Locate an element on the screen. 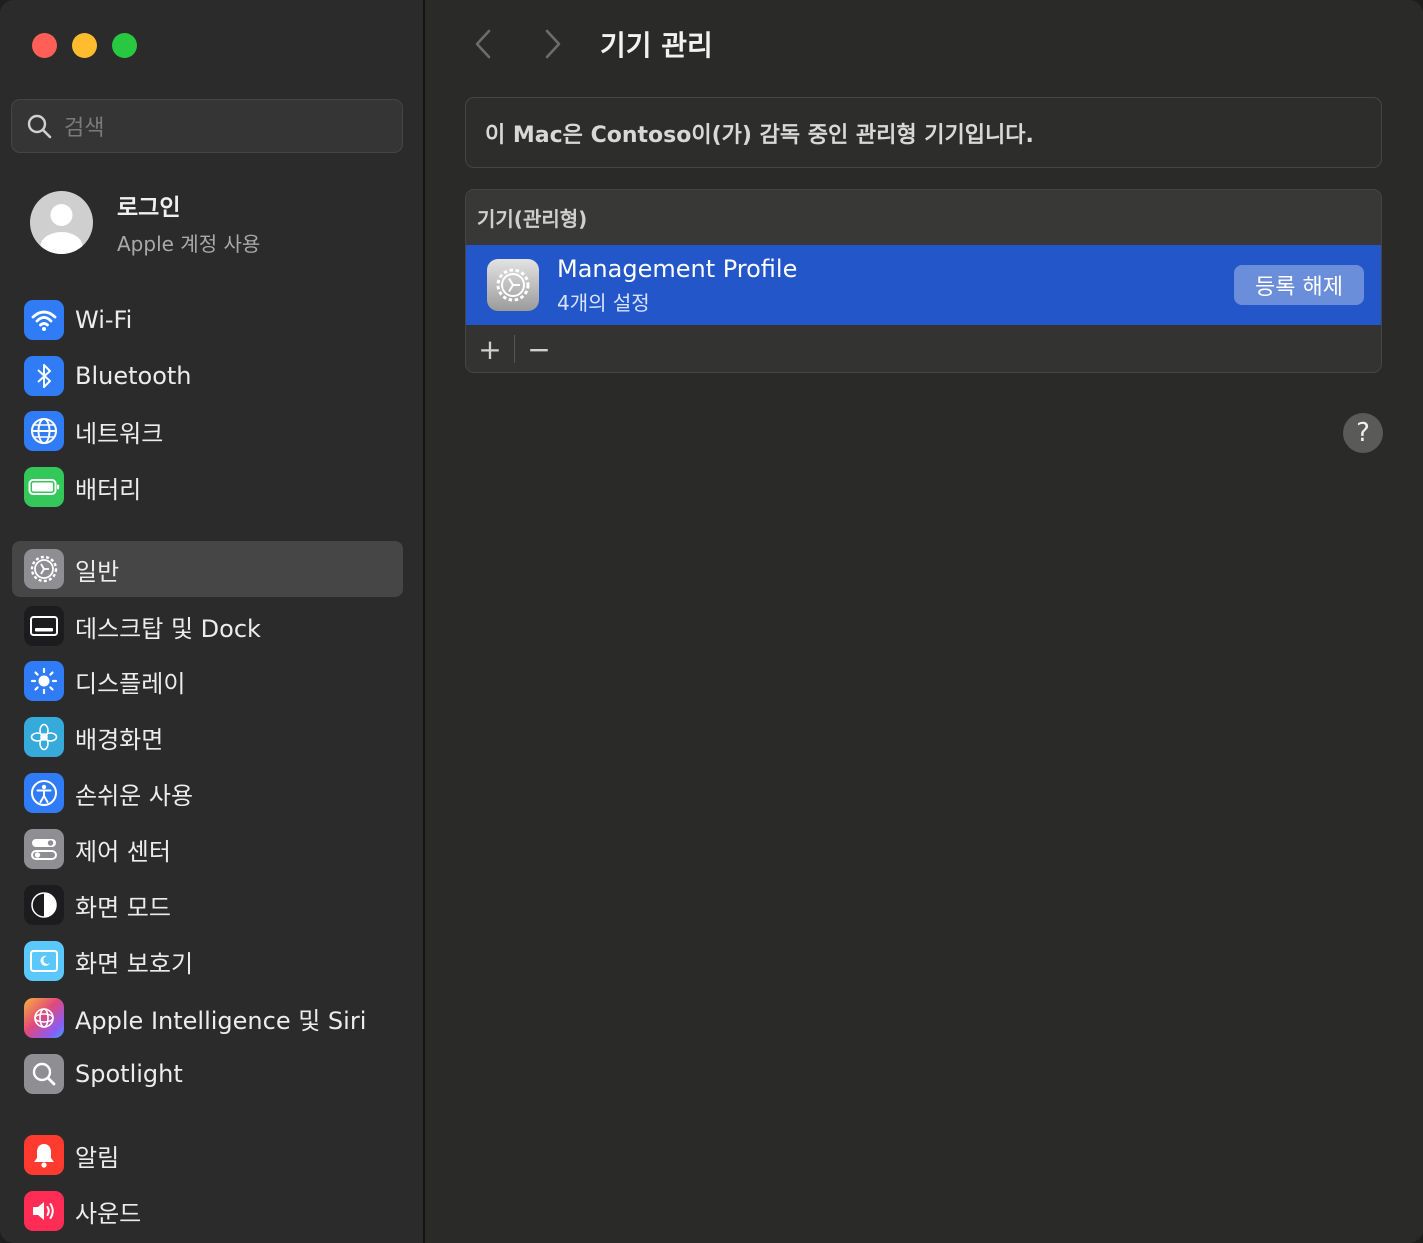 This screenshot has width=1423, height=1243. account-subtitle: Apple 계정 사용 is located at coordinates (189, 244).